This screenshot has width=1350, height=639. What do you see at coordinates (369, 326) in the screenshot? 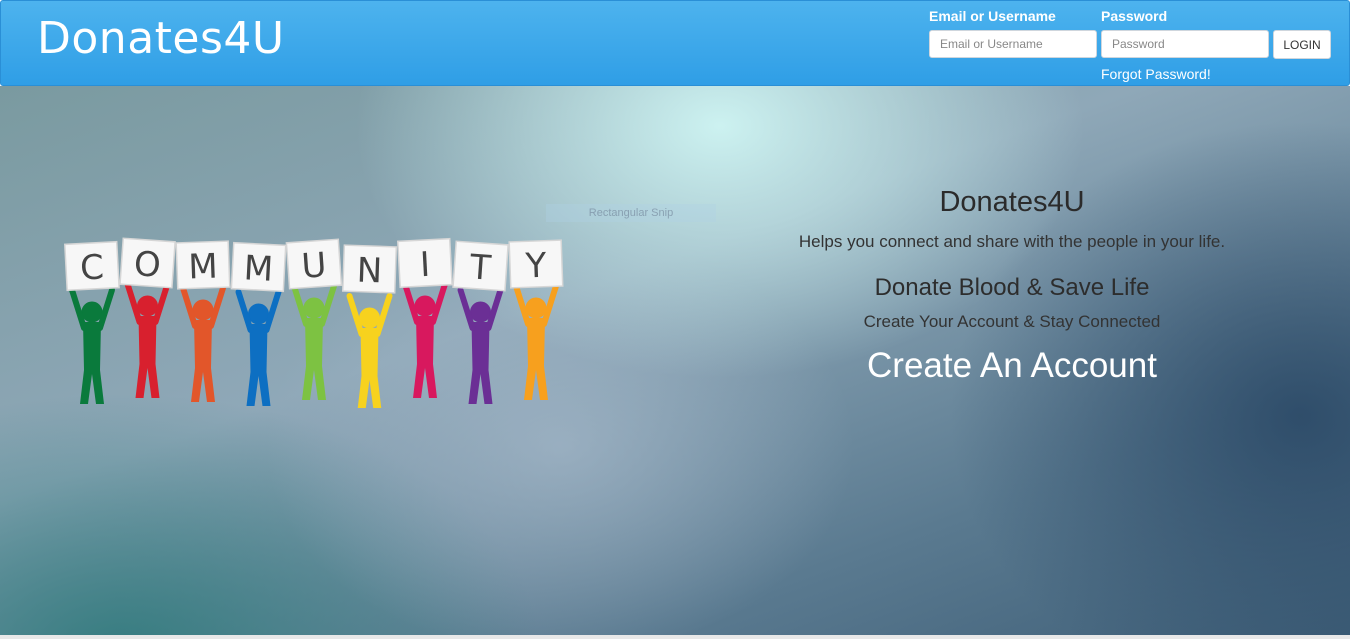
I see `community-figure: N` at bounding box center [369, 326].